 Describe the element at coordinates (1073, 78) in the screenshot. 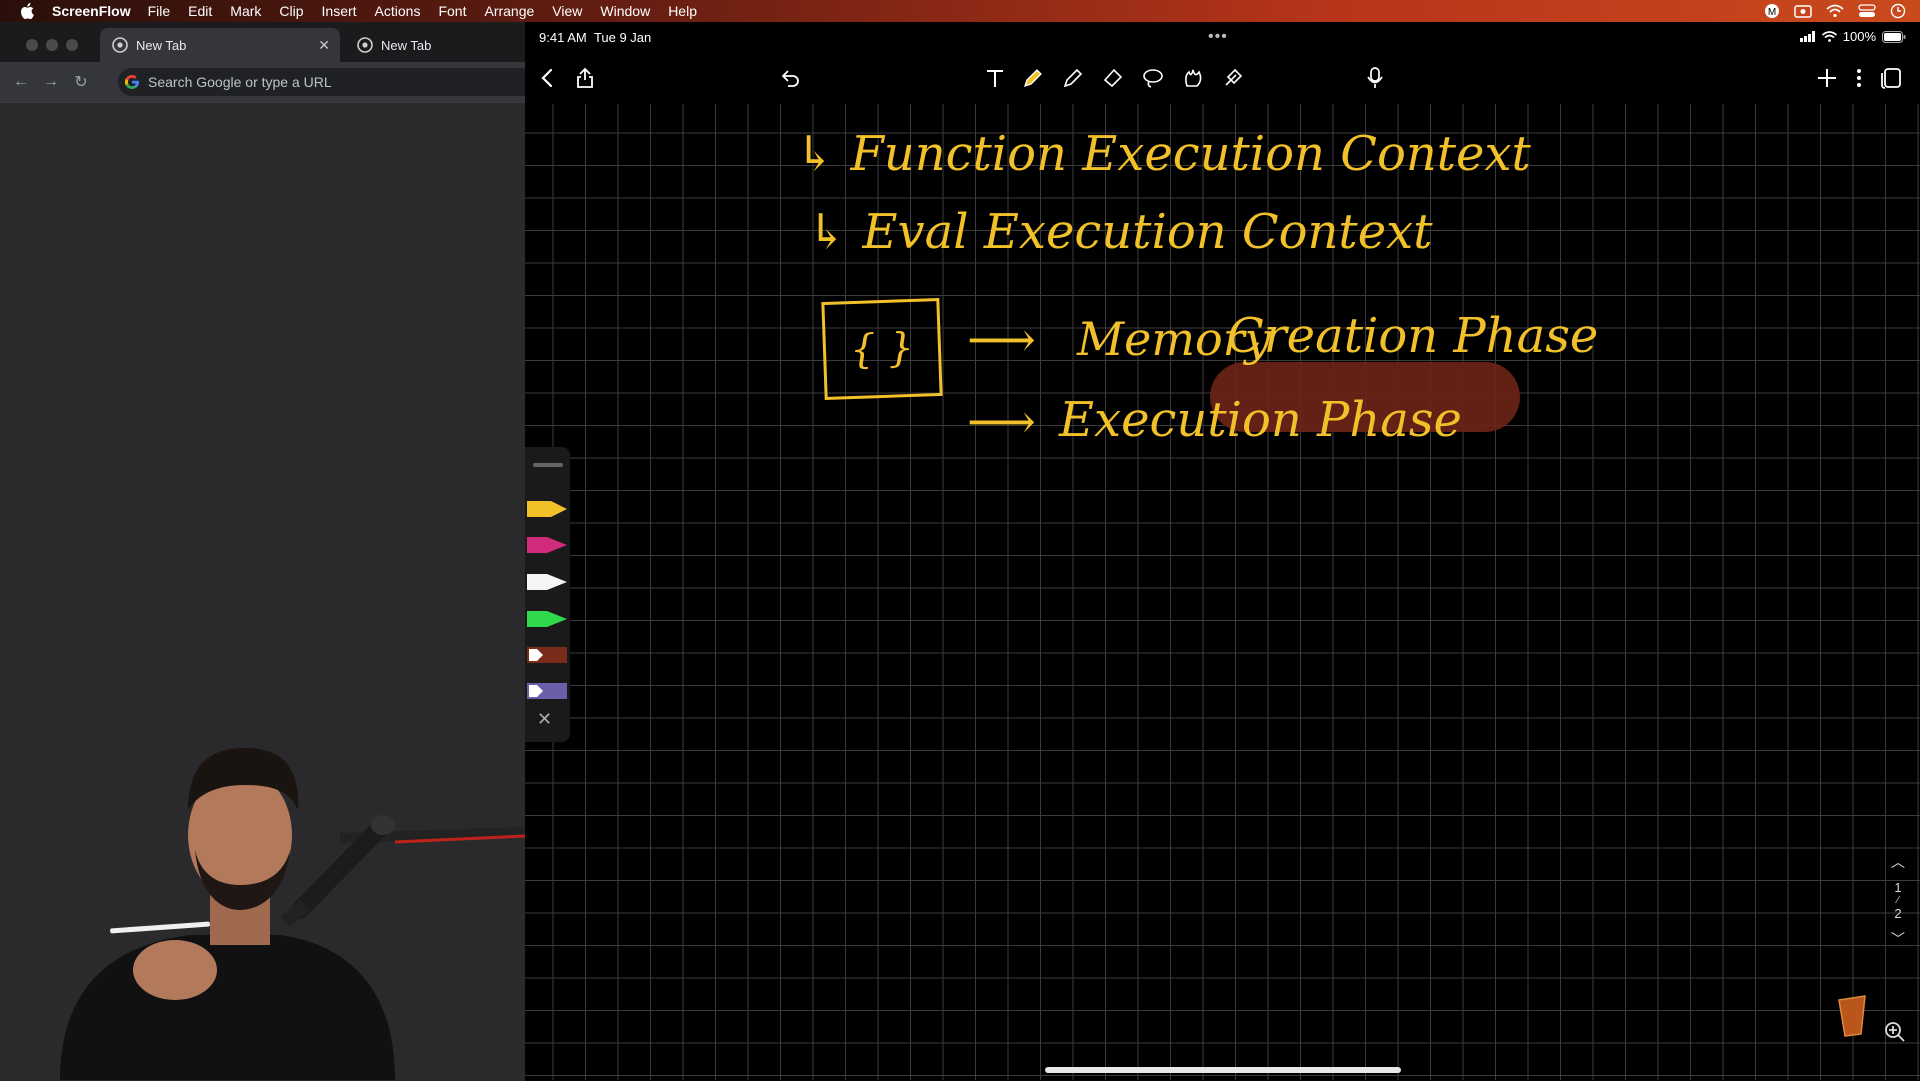

I see `highlighter-tool-icon` at that location.